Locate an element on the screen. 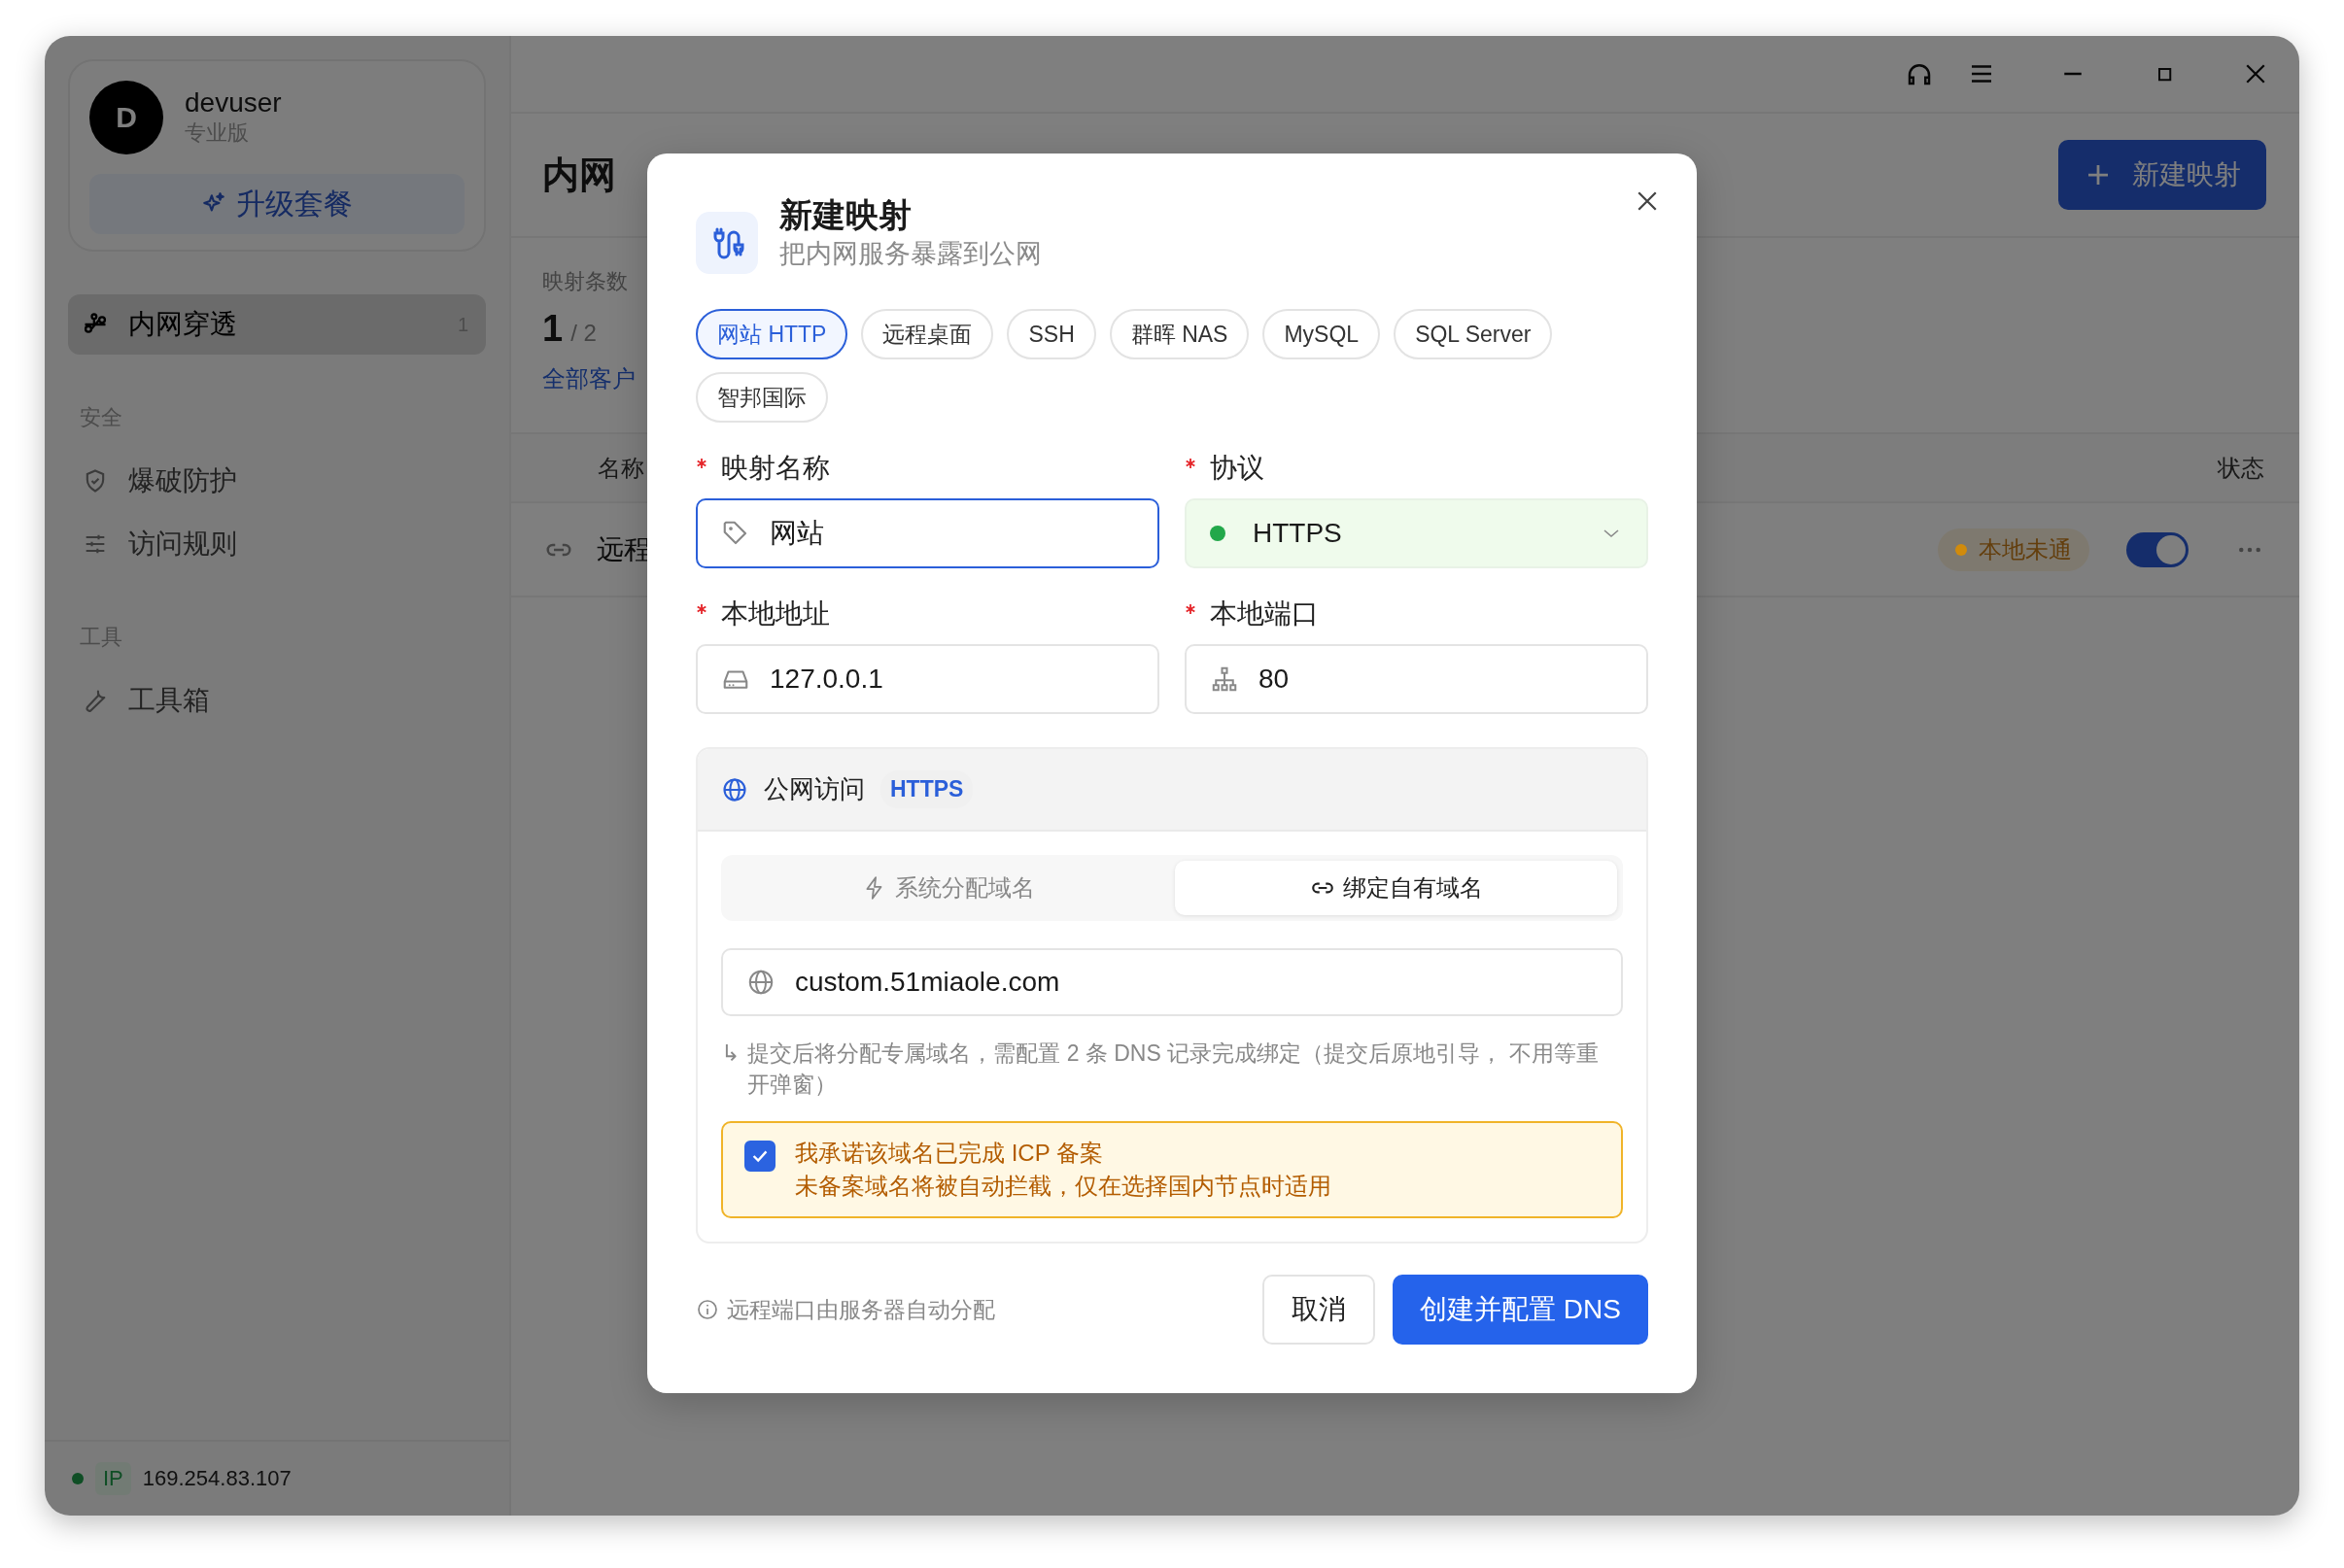 This screenshot has height=1568, width=2344. field-label: 本地地址 is located at coordinates (775, 614).